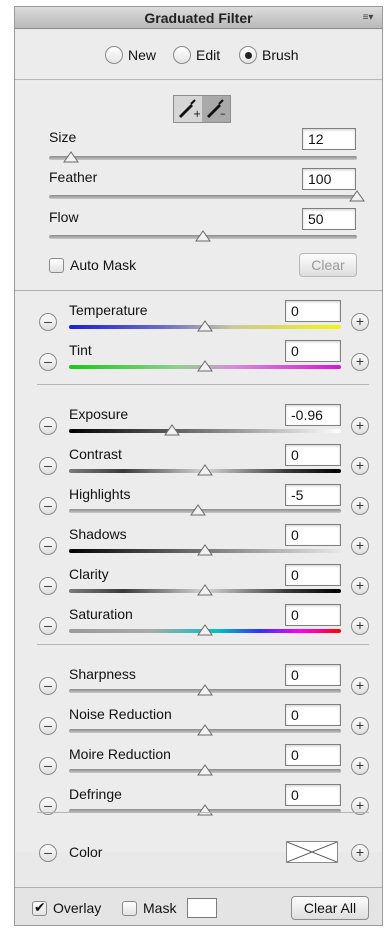 Image resolution: width=391 pixels, height=934 pixels. I want to click on defringe-input: 0, so click(313, 795).